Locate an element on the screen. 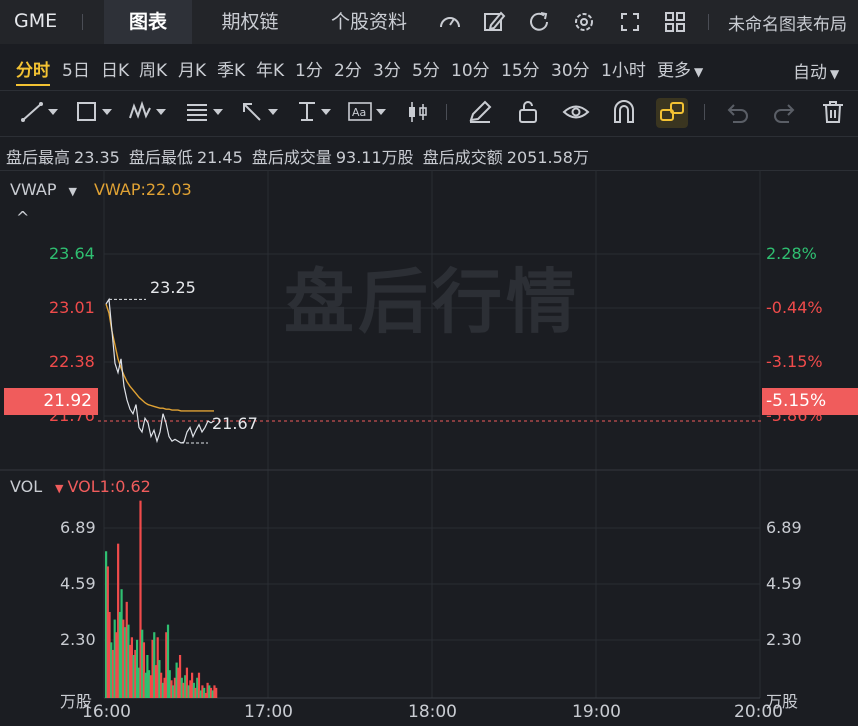  ah-low-value: 21.45 is located at coordinates (219, 157).